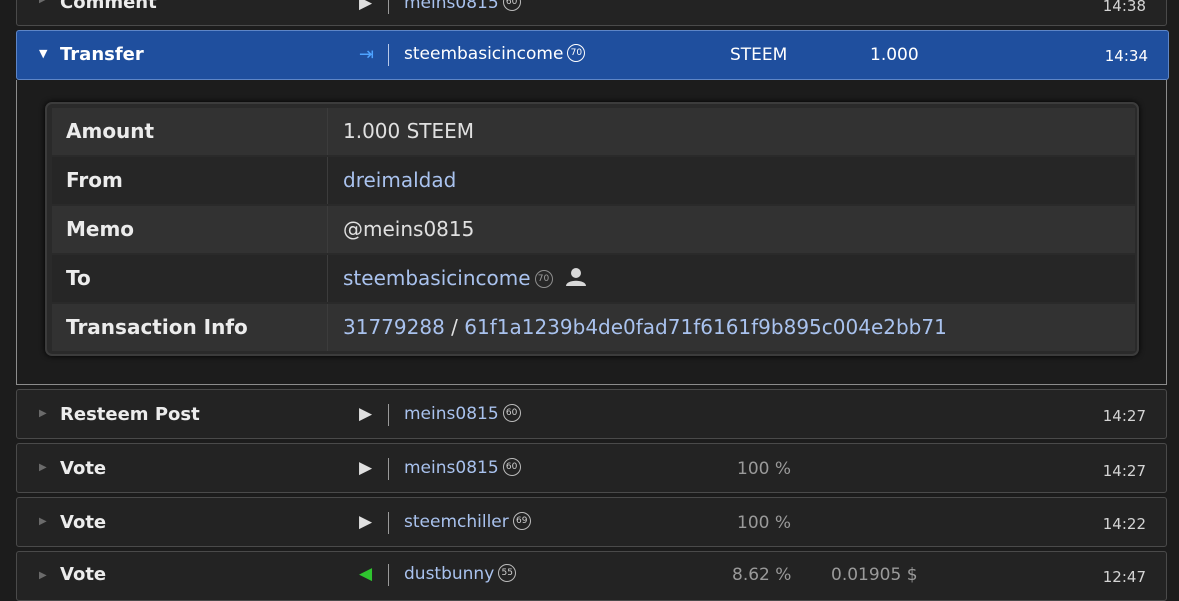  I want to click on detail-key: To, so click(190, 278).